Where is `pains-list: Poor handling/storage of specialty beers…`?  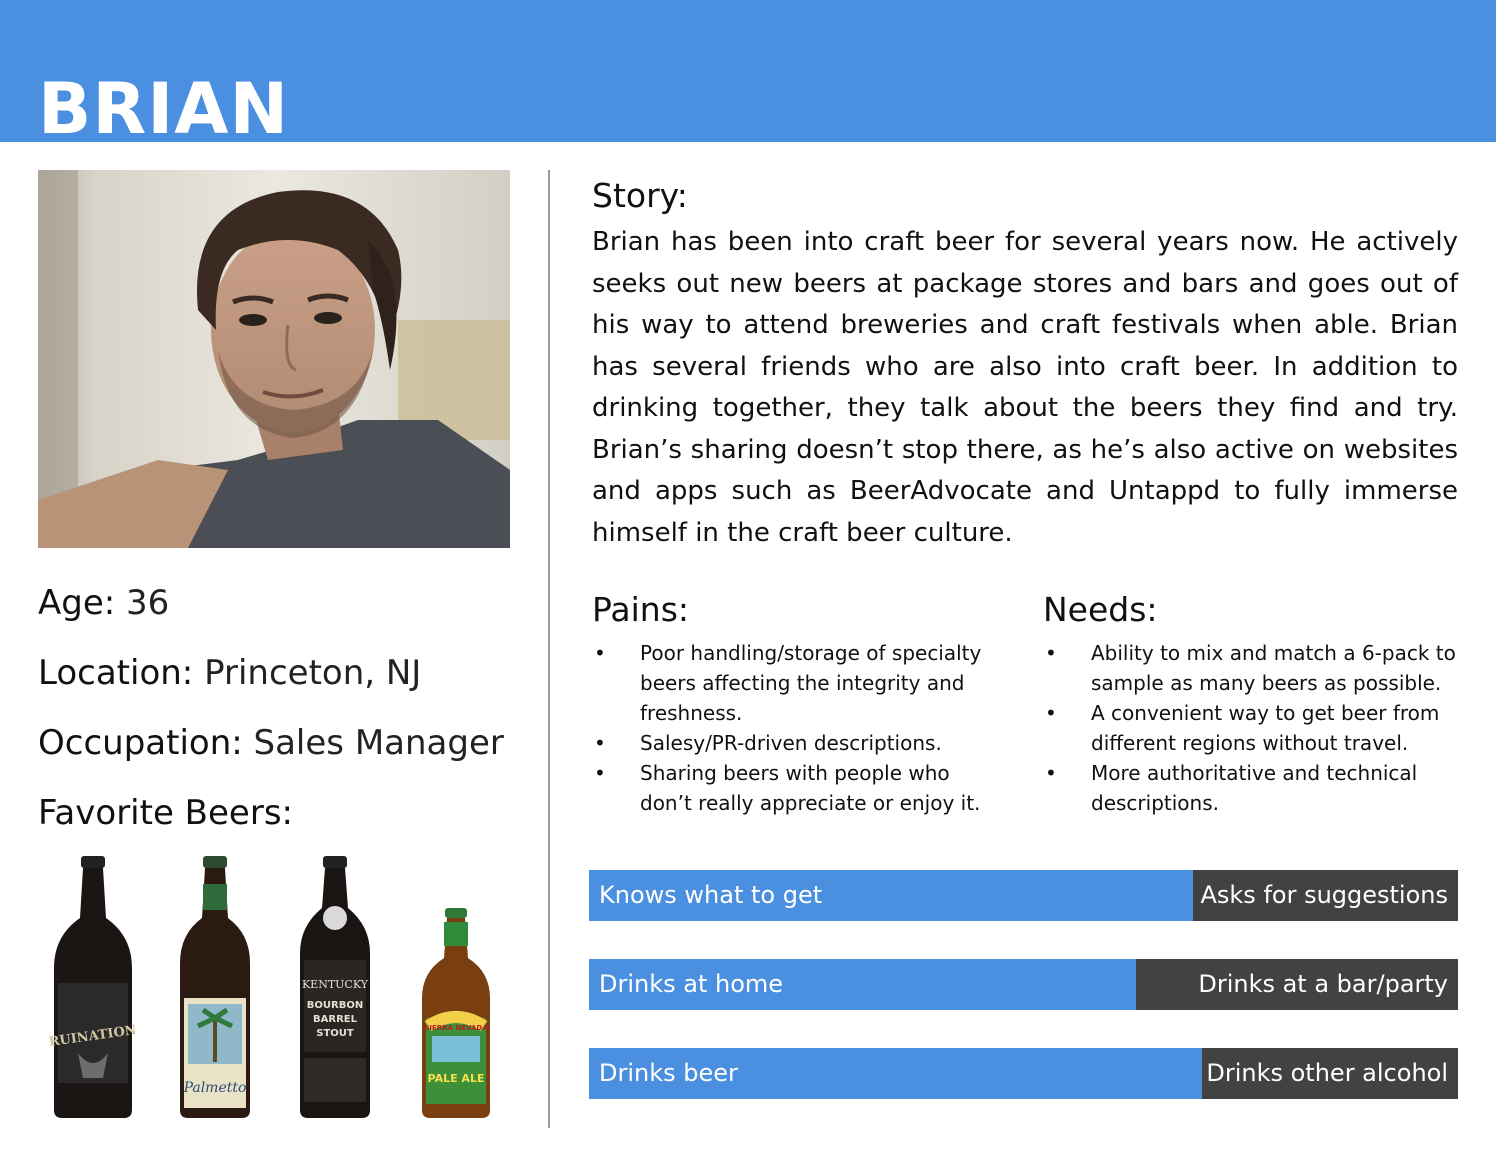 pains-list: Poor handling/storage of specialty beers… is located at coordinates (792, 728).